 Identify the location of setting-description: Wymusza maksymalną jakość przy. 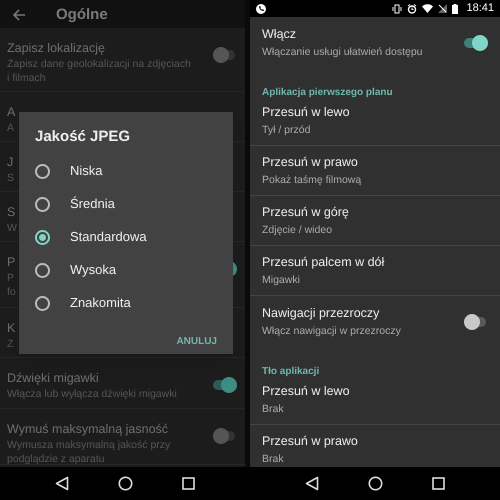
(88, 445).